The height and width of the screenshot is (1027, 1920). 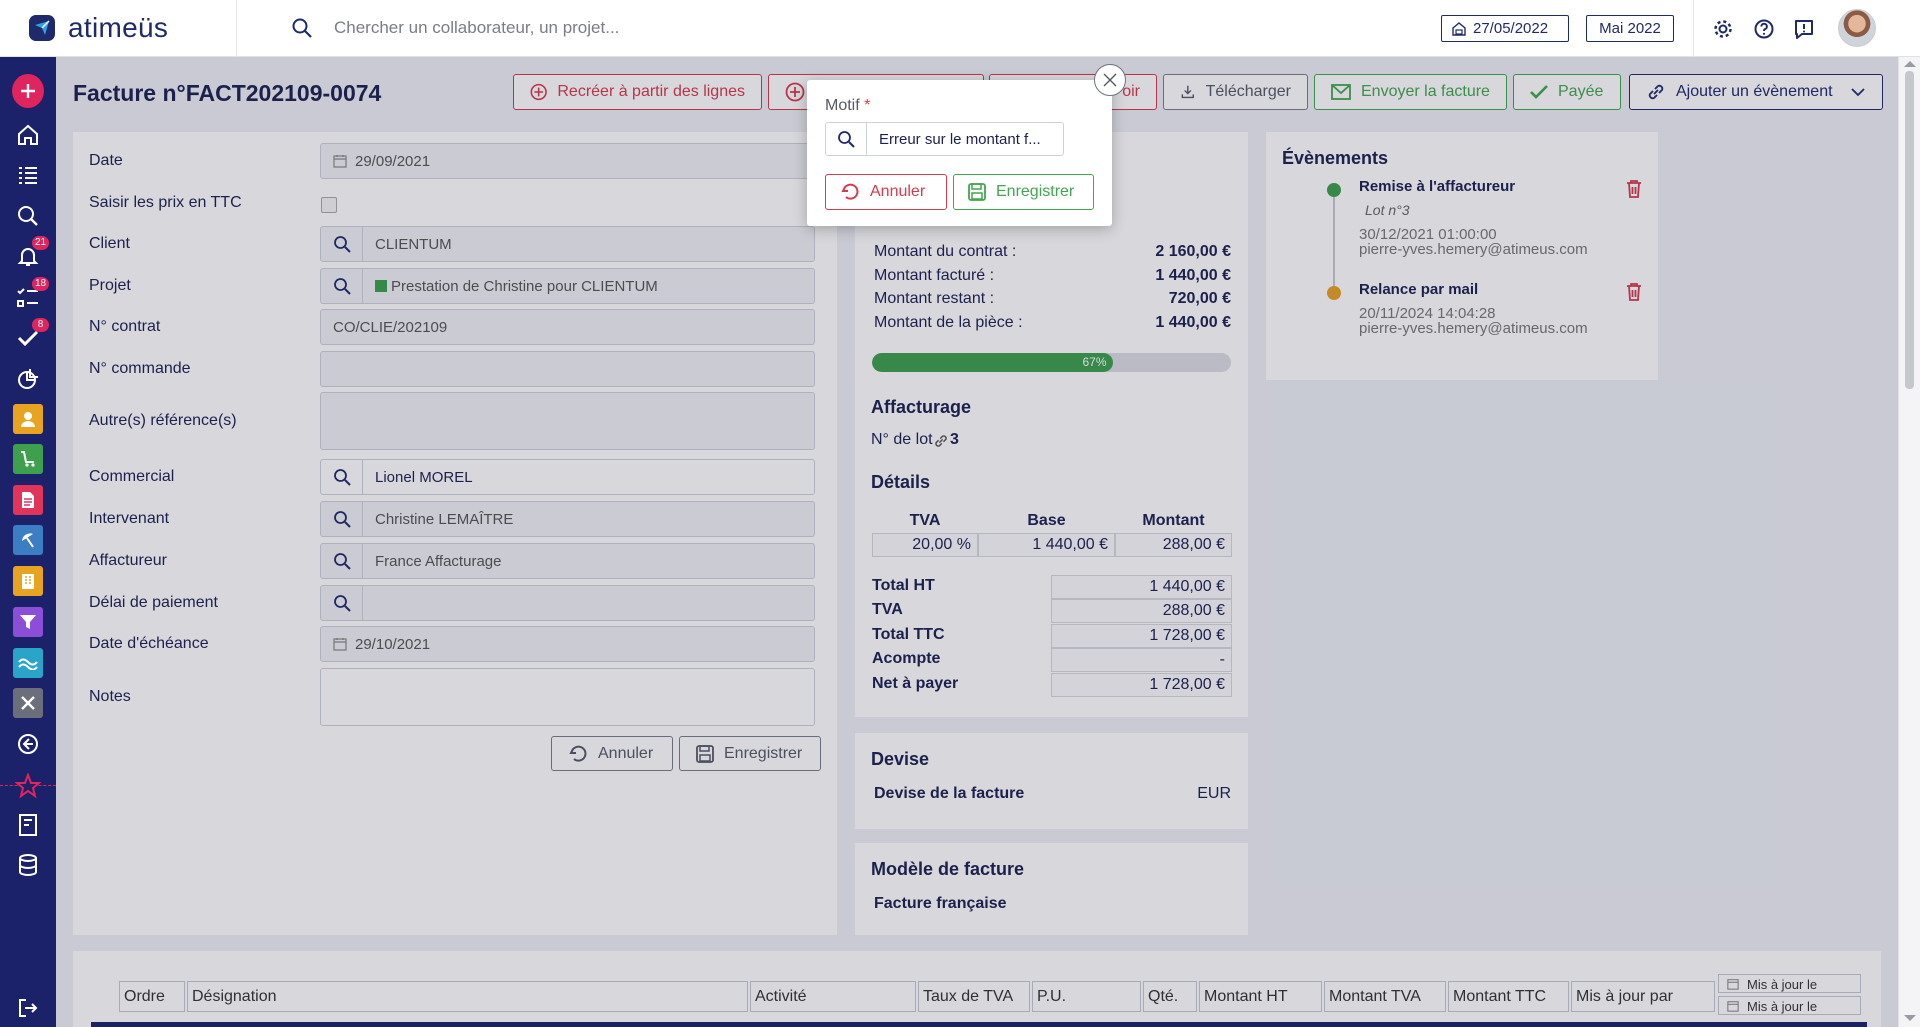 I want to click on sidebar-item-reports, so click(x=28, y=379).